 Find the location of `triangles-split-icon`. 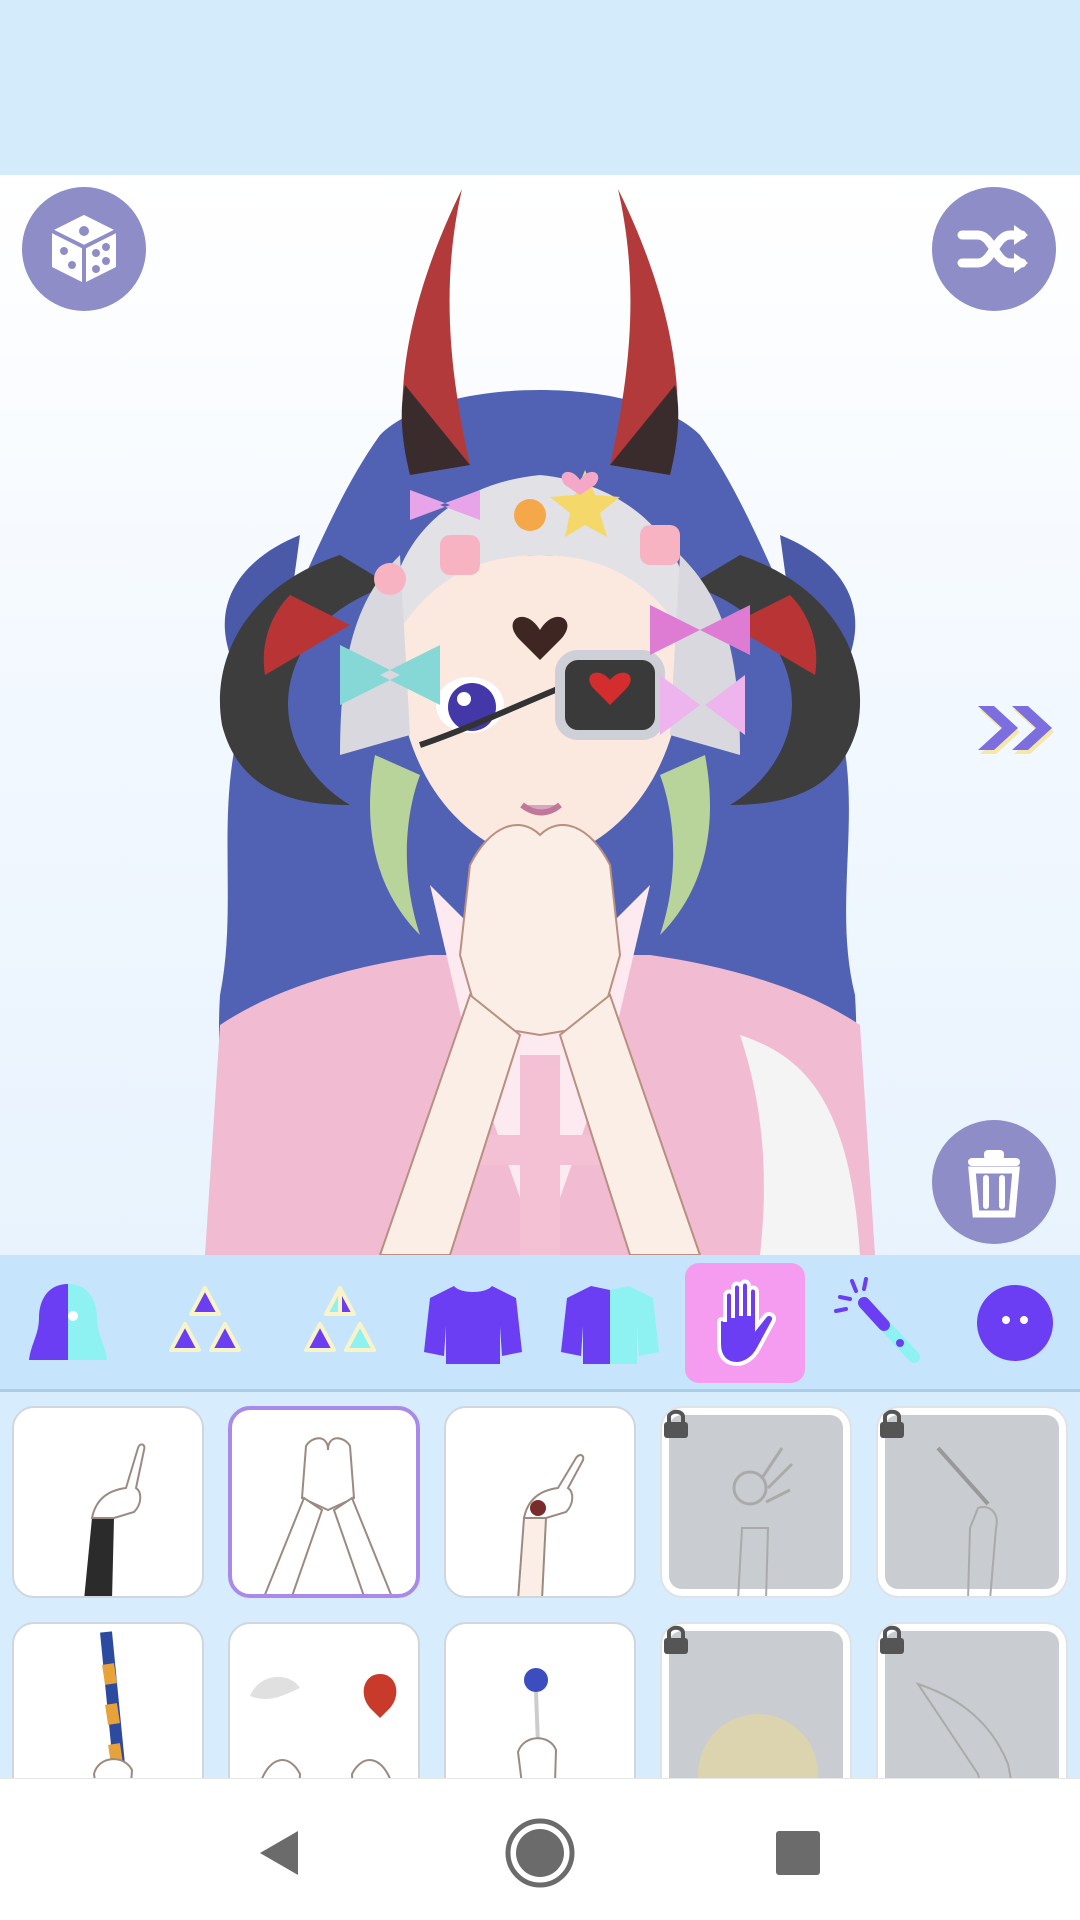

triangles-split-icon is located at coordinates (340, 1319).